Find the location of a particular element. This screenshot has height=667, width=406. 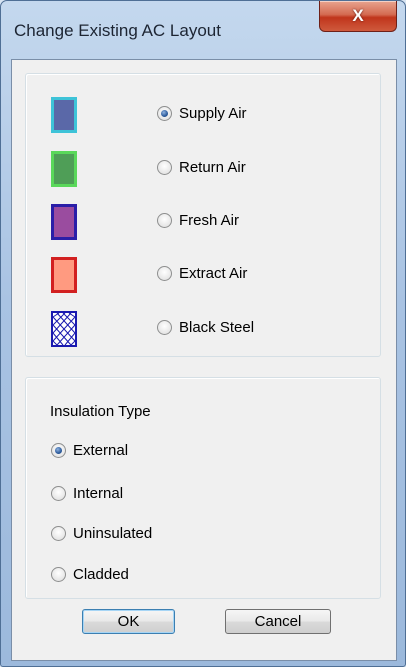

radio-return-air: Return Air is located at coordinates (201, 167).